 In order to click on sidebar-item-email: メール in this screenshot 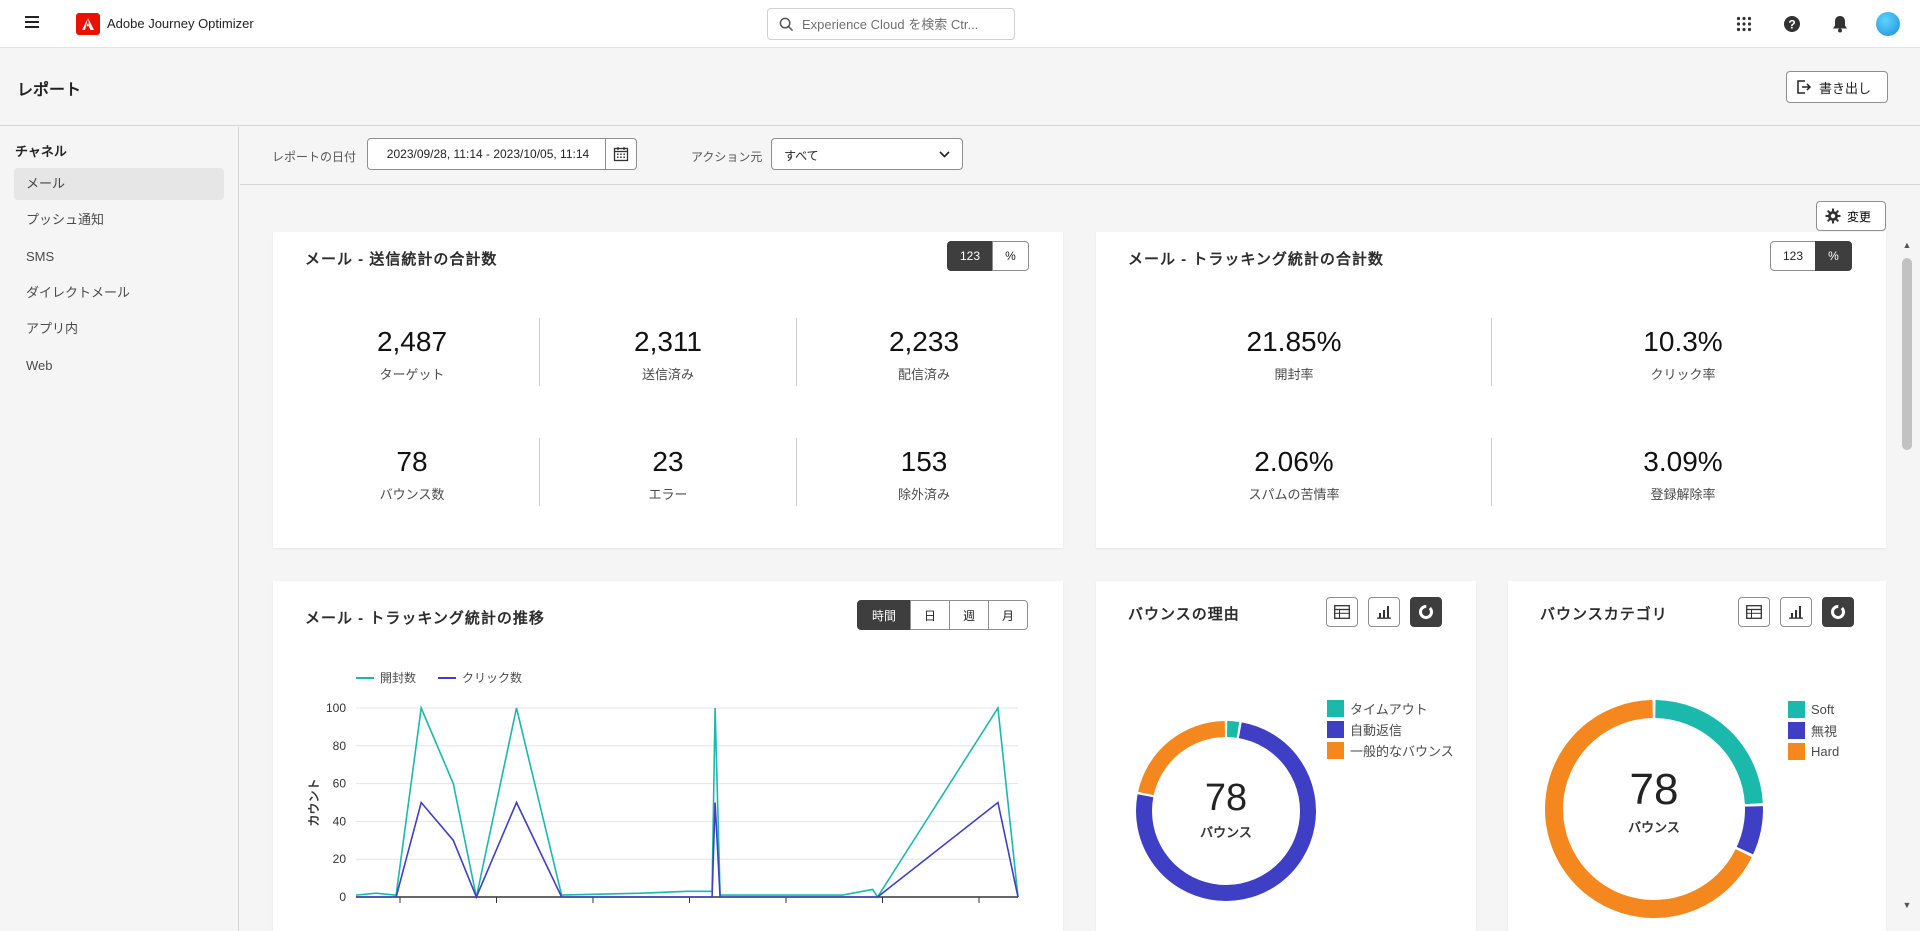, I will do `click(119, 184)`.